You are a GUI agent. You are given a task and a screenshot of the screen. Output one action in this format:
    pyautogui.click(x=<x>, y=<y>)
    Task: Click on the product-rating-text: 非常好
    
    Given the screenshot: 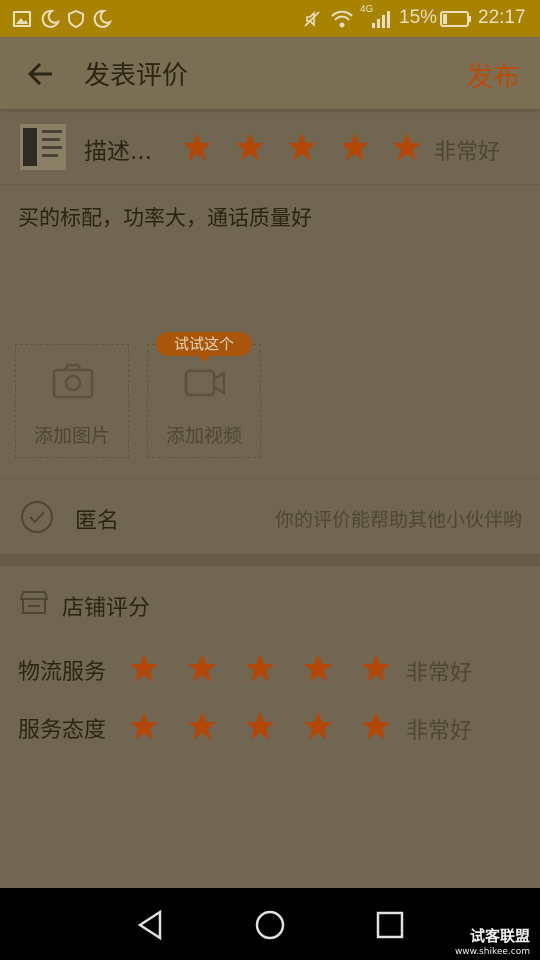 What is the action you would take?
    pyautogui.click(x=467, y=152)
    